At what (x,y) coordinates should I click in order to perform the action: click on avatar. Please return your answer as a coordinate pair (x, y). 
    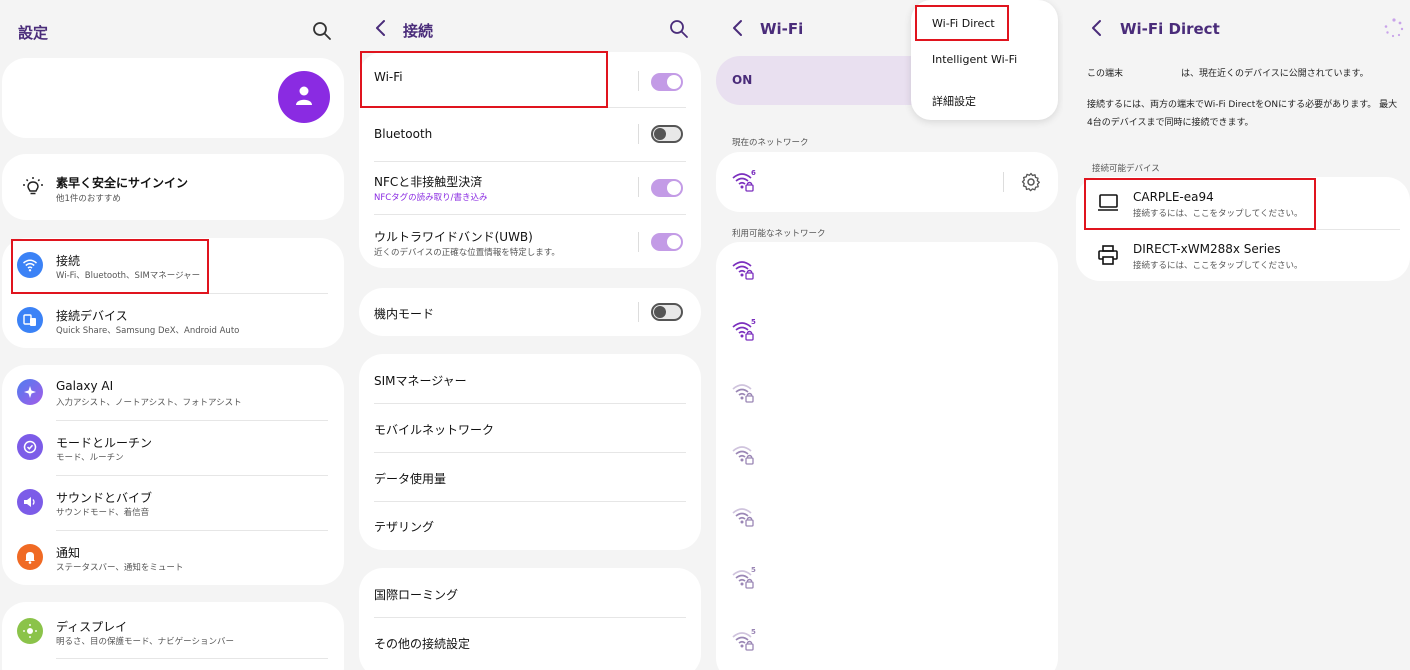
    Looking at the image, I should click on (304, 97).